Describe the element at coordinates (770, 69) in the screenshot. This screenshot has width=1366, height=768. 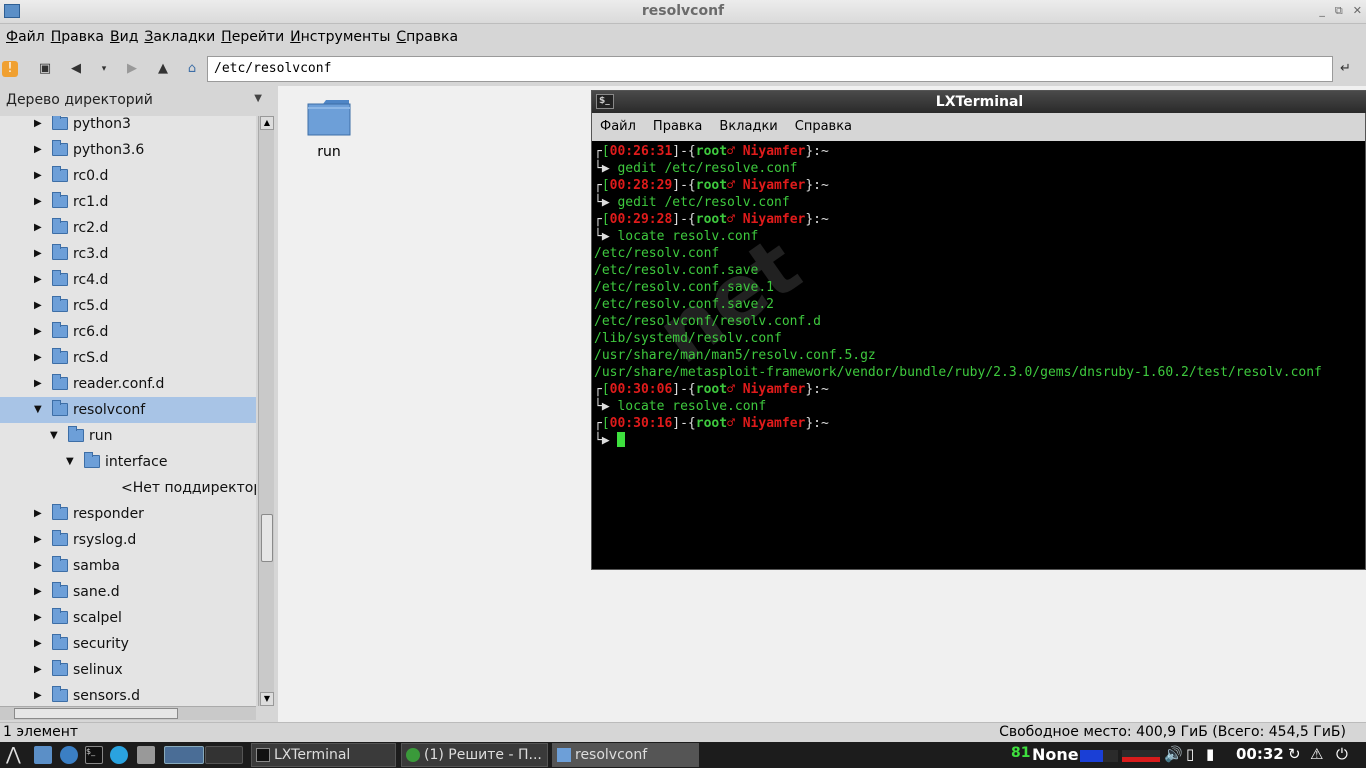
I see `path-input: /etc/resolvconf` at that location.